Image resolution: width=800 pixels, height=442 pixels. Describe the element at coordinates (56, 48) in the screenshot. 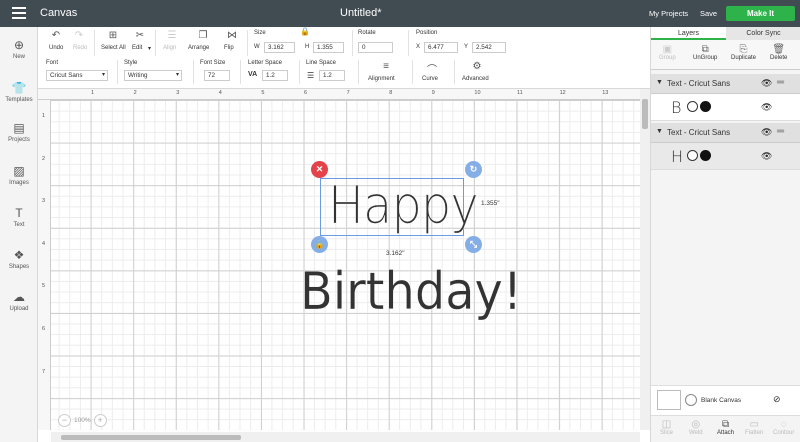

I see `undo-button: Undo` at that location.